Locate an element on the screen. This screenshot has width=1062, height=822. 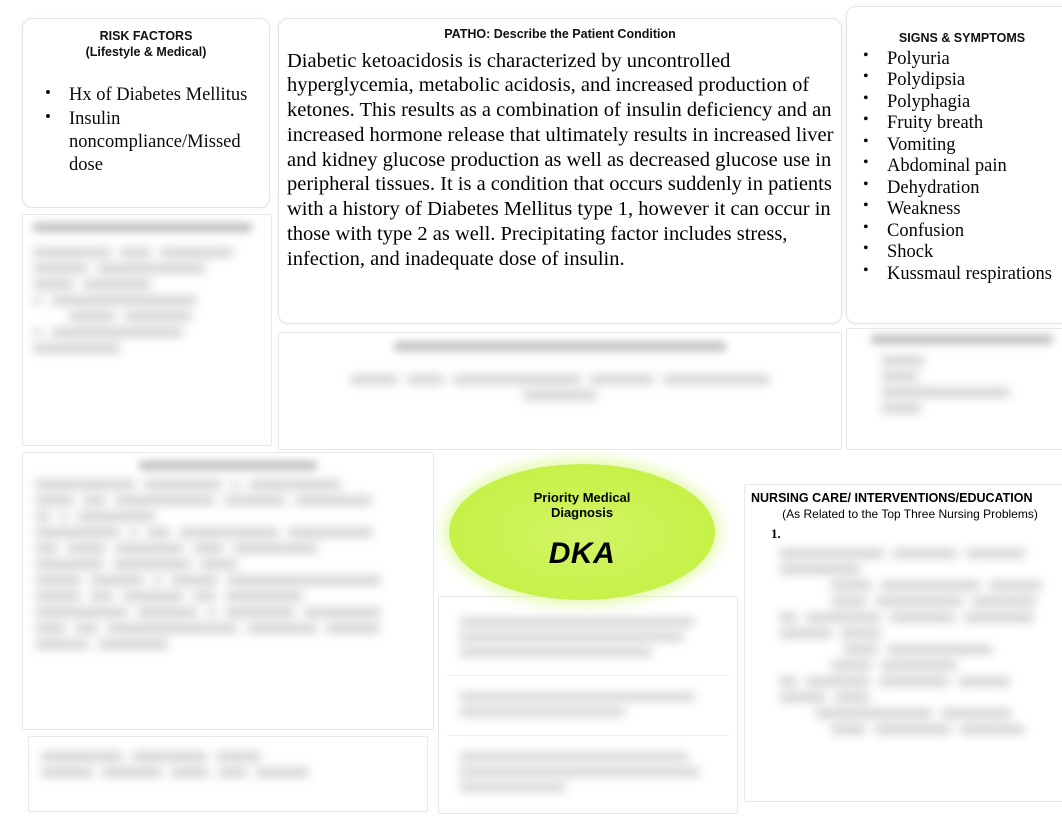
list-item: Insulin noncompliance/Missed dose is located at coordinates (150, 141).